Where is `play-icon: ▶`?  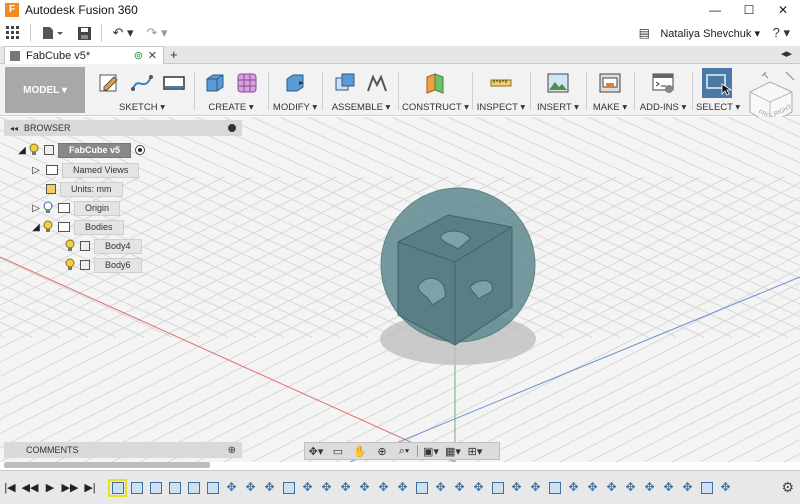
play-icon: ▶ is located at coordinates (50, 488).